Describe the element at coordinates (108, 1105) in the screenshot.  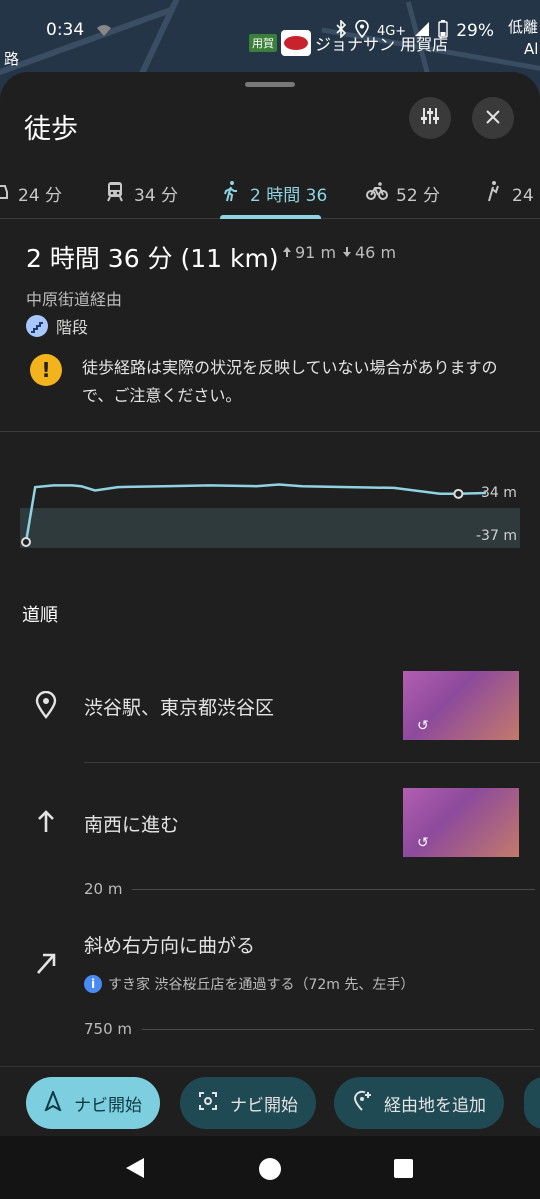
I see `start-navigation-label: ナビ開始` at that location.